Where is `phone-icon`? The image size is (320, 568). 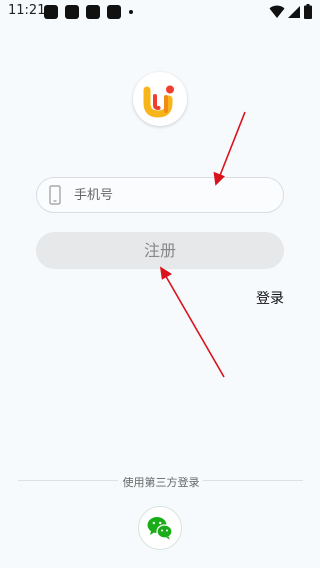 phone-icon is located at coordinates (55, 195).